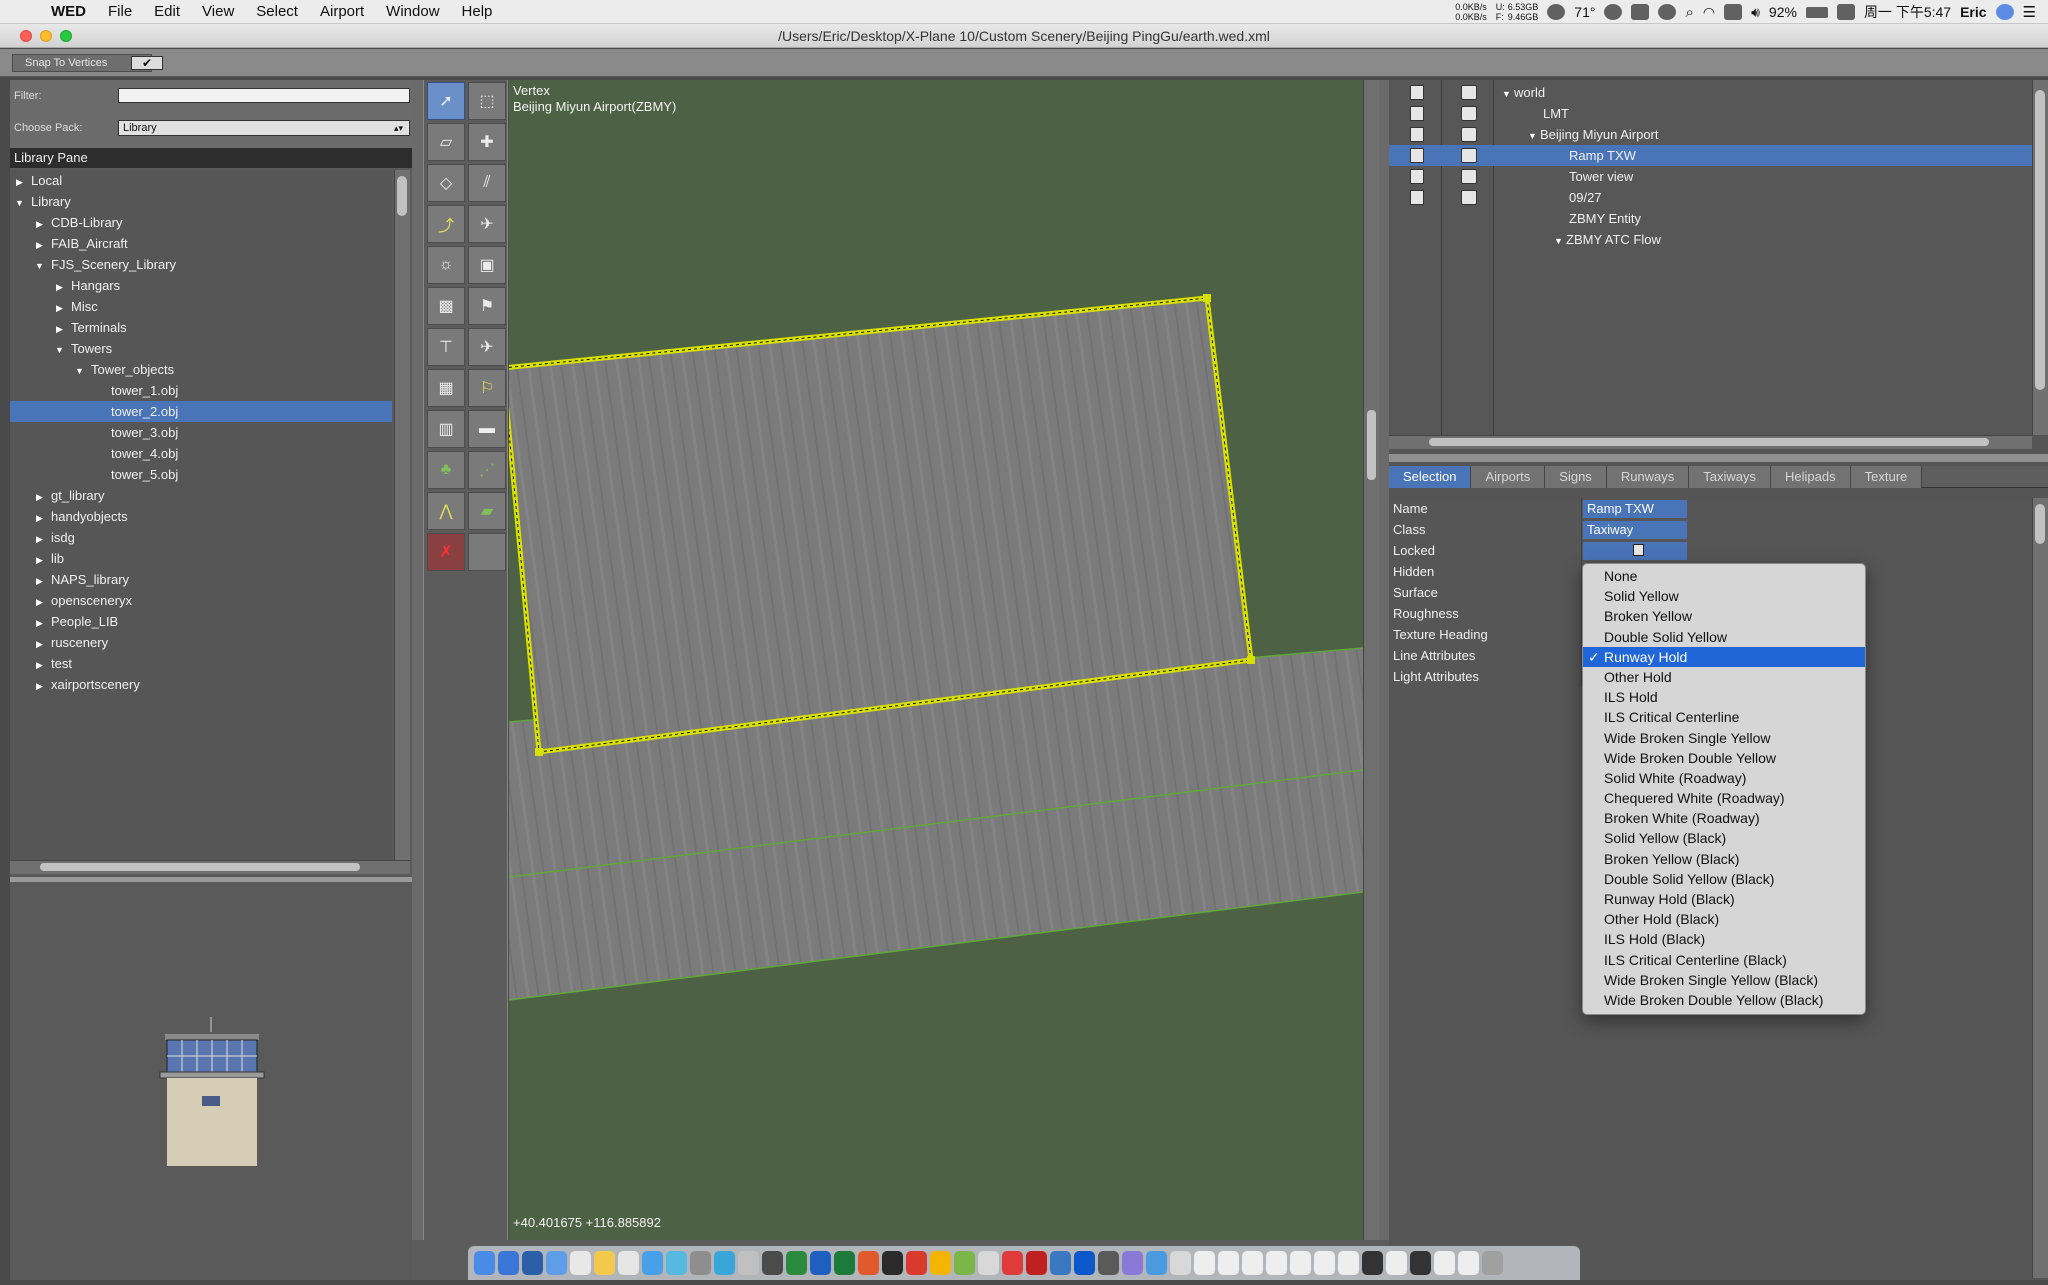 The width and height of the screenshot is (2048, 1285). I want to click on taxiway-tool-button: ◇, so click(446, 183).